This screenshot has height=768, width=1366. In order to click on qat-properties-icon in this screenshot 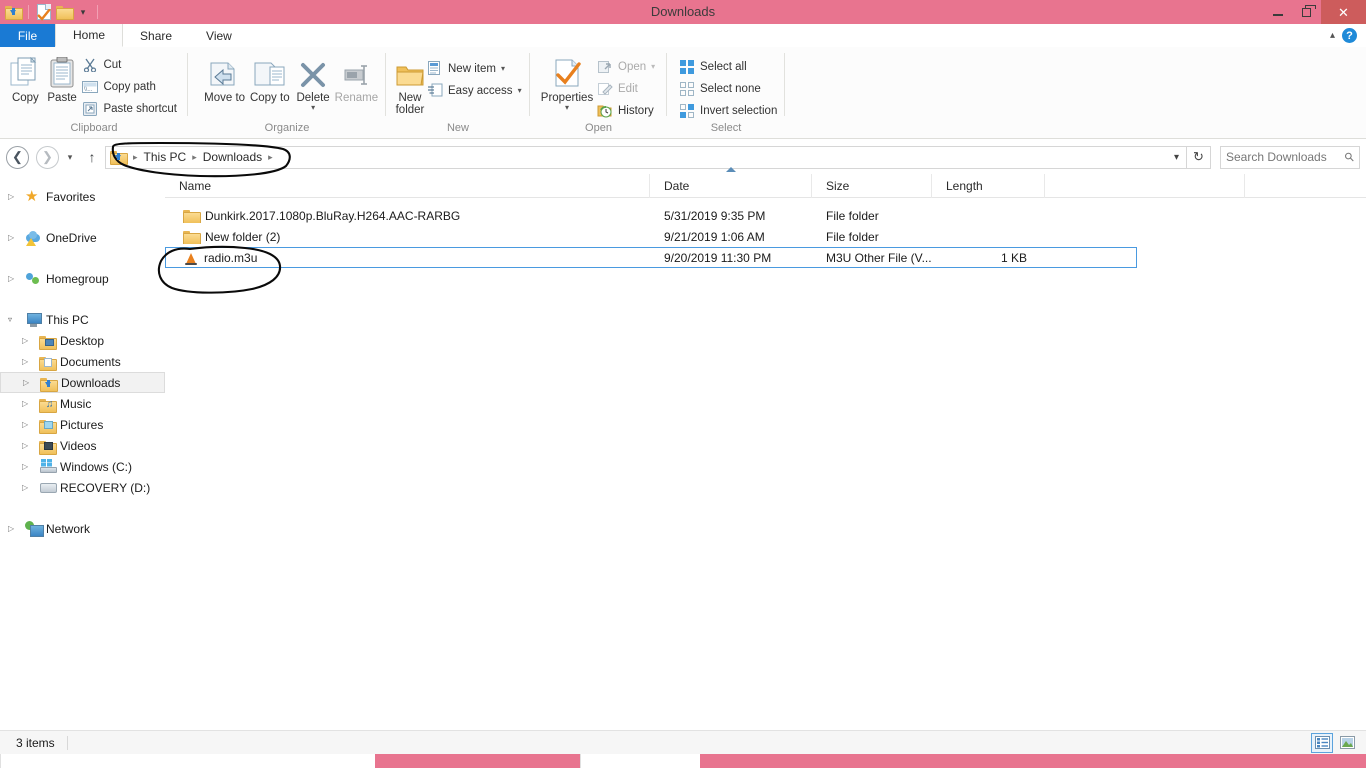, I will do `click(44, 12)`.